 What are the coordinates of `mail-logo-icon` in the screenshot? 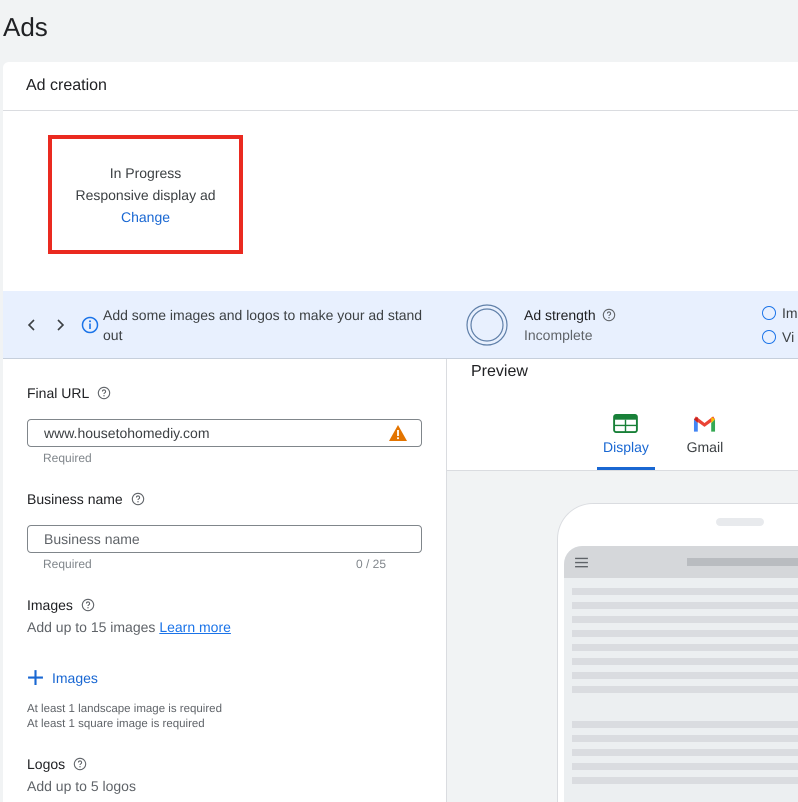 It's located at (704, 424).